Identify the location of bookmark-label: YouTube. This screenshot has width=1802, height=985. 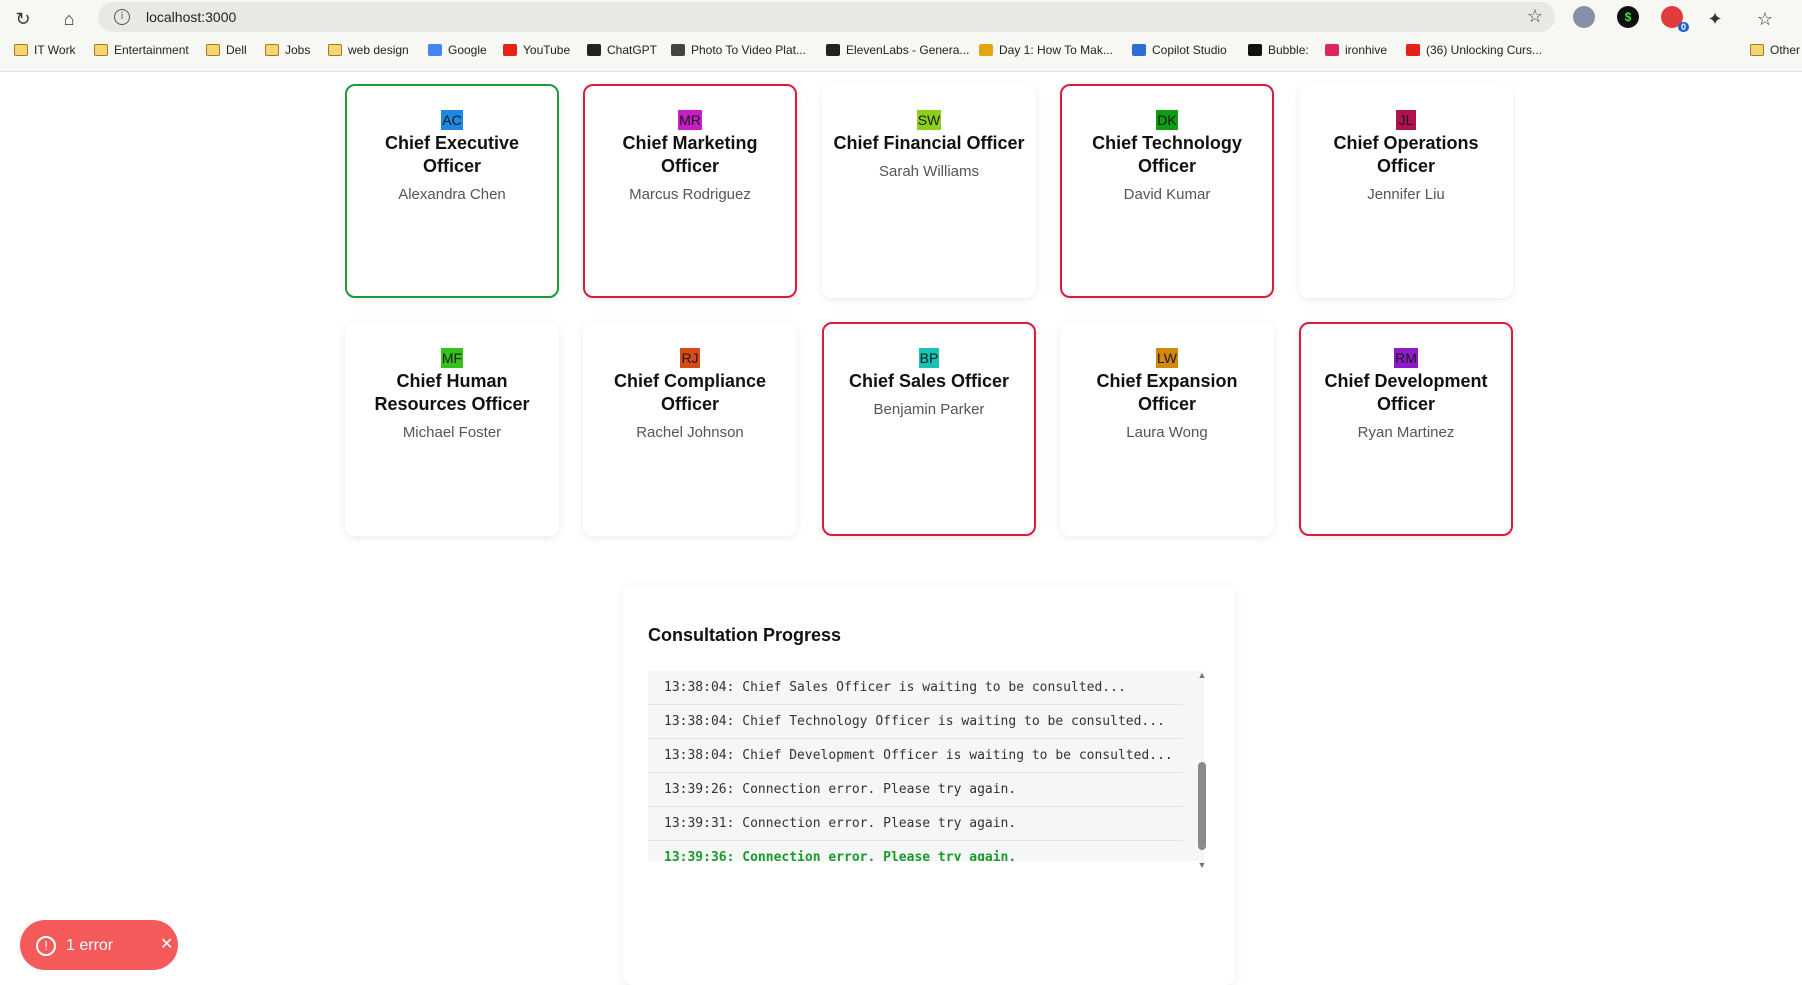
(547, 50).